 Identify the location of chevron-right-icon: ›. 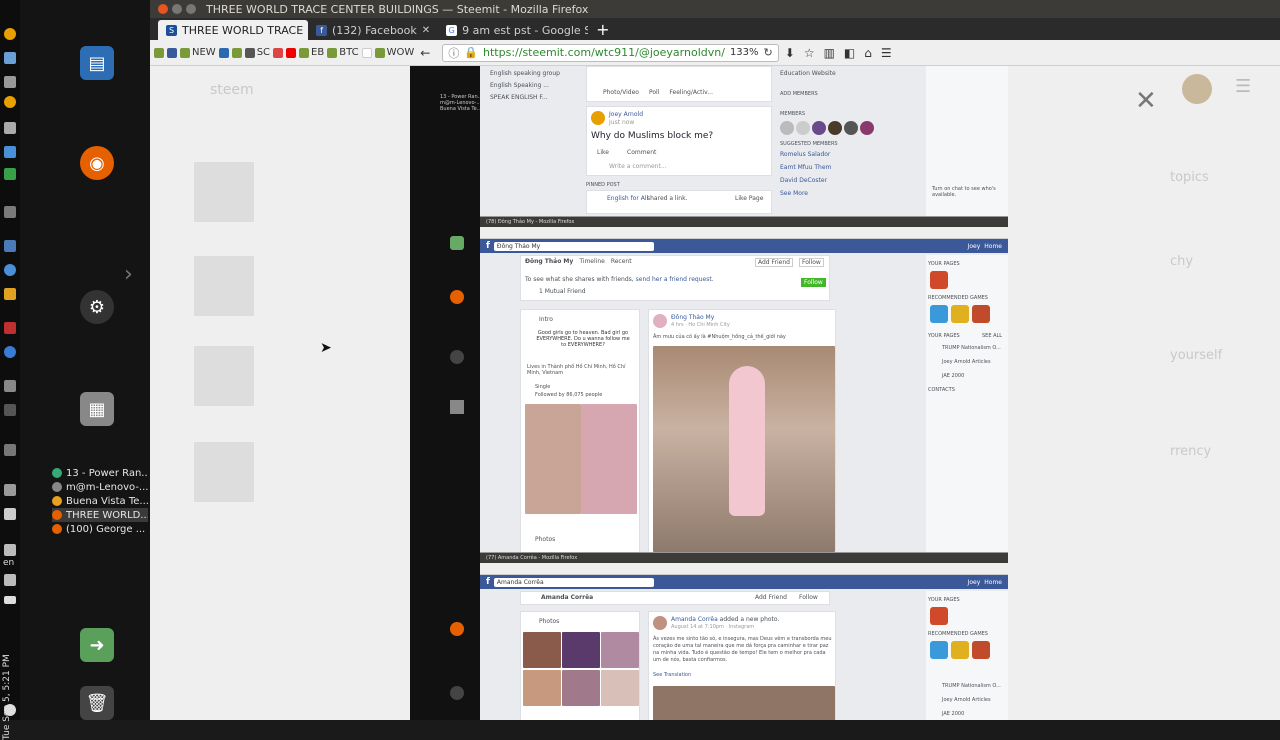
(128, 274).